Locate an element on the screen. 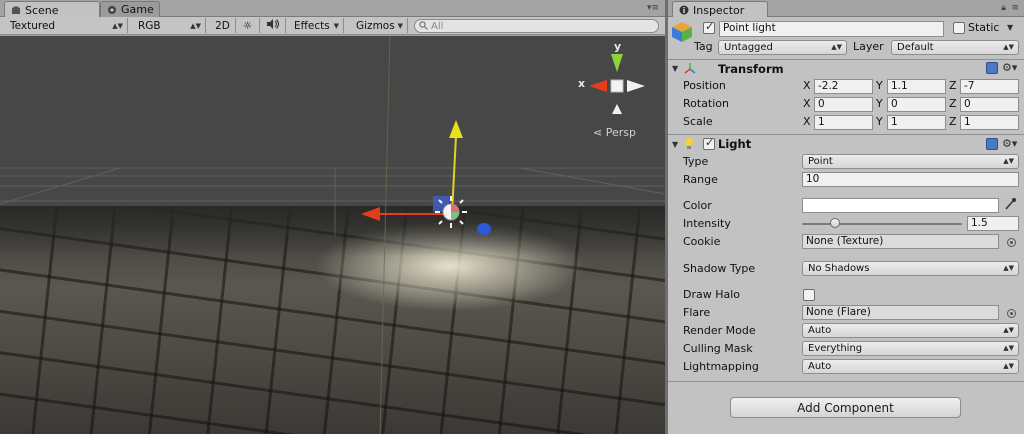 This screenshot has height=434, width=1024. rotation-x-label: X is located at coordinates (807, 103).